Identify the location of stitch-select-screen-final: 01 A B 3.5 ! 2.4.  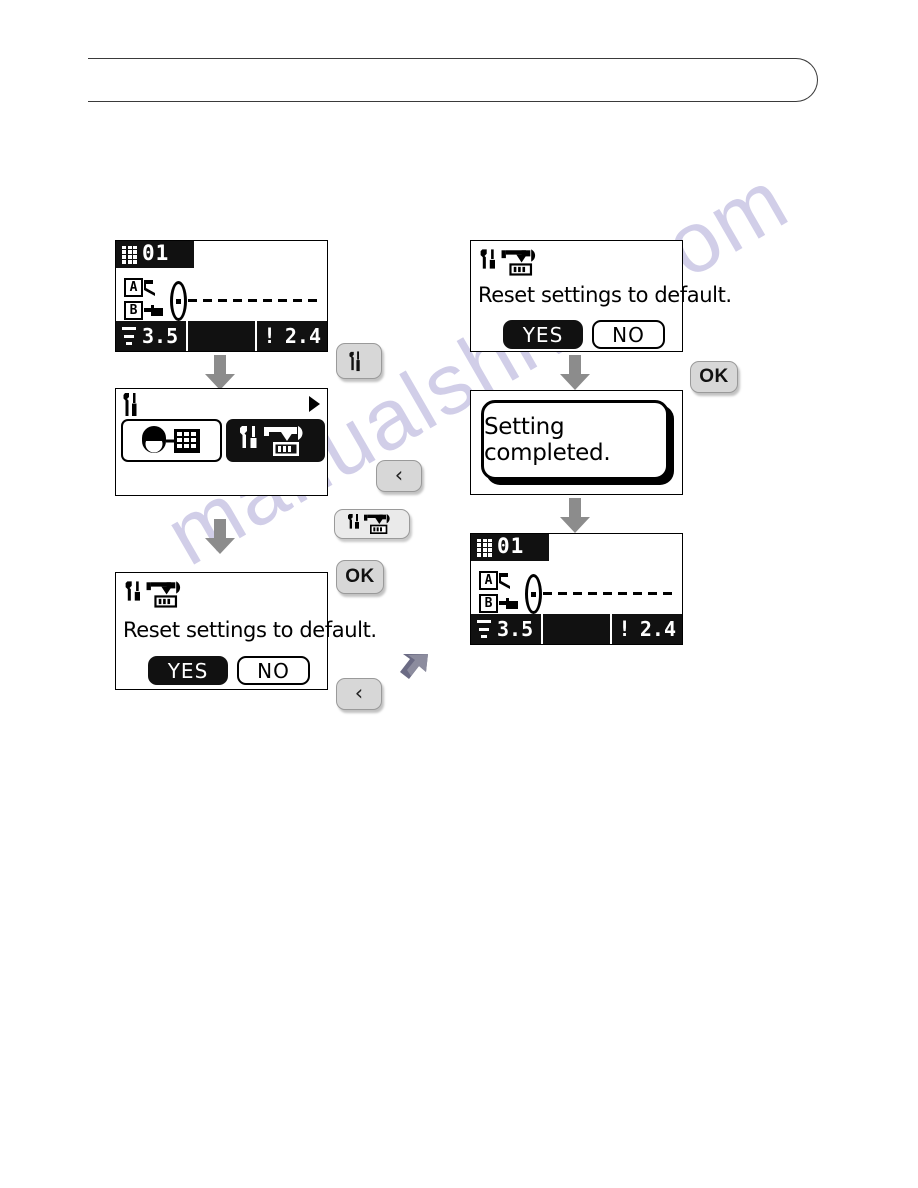
(576, 589).